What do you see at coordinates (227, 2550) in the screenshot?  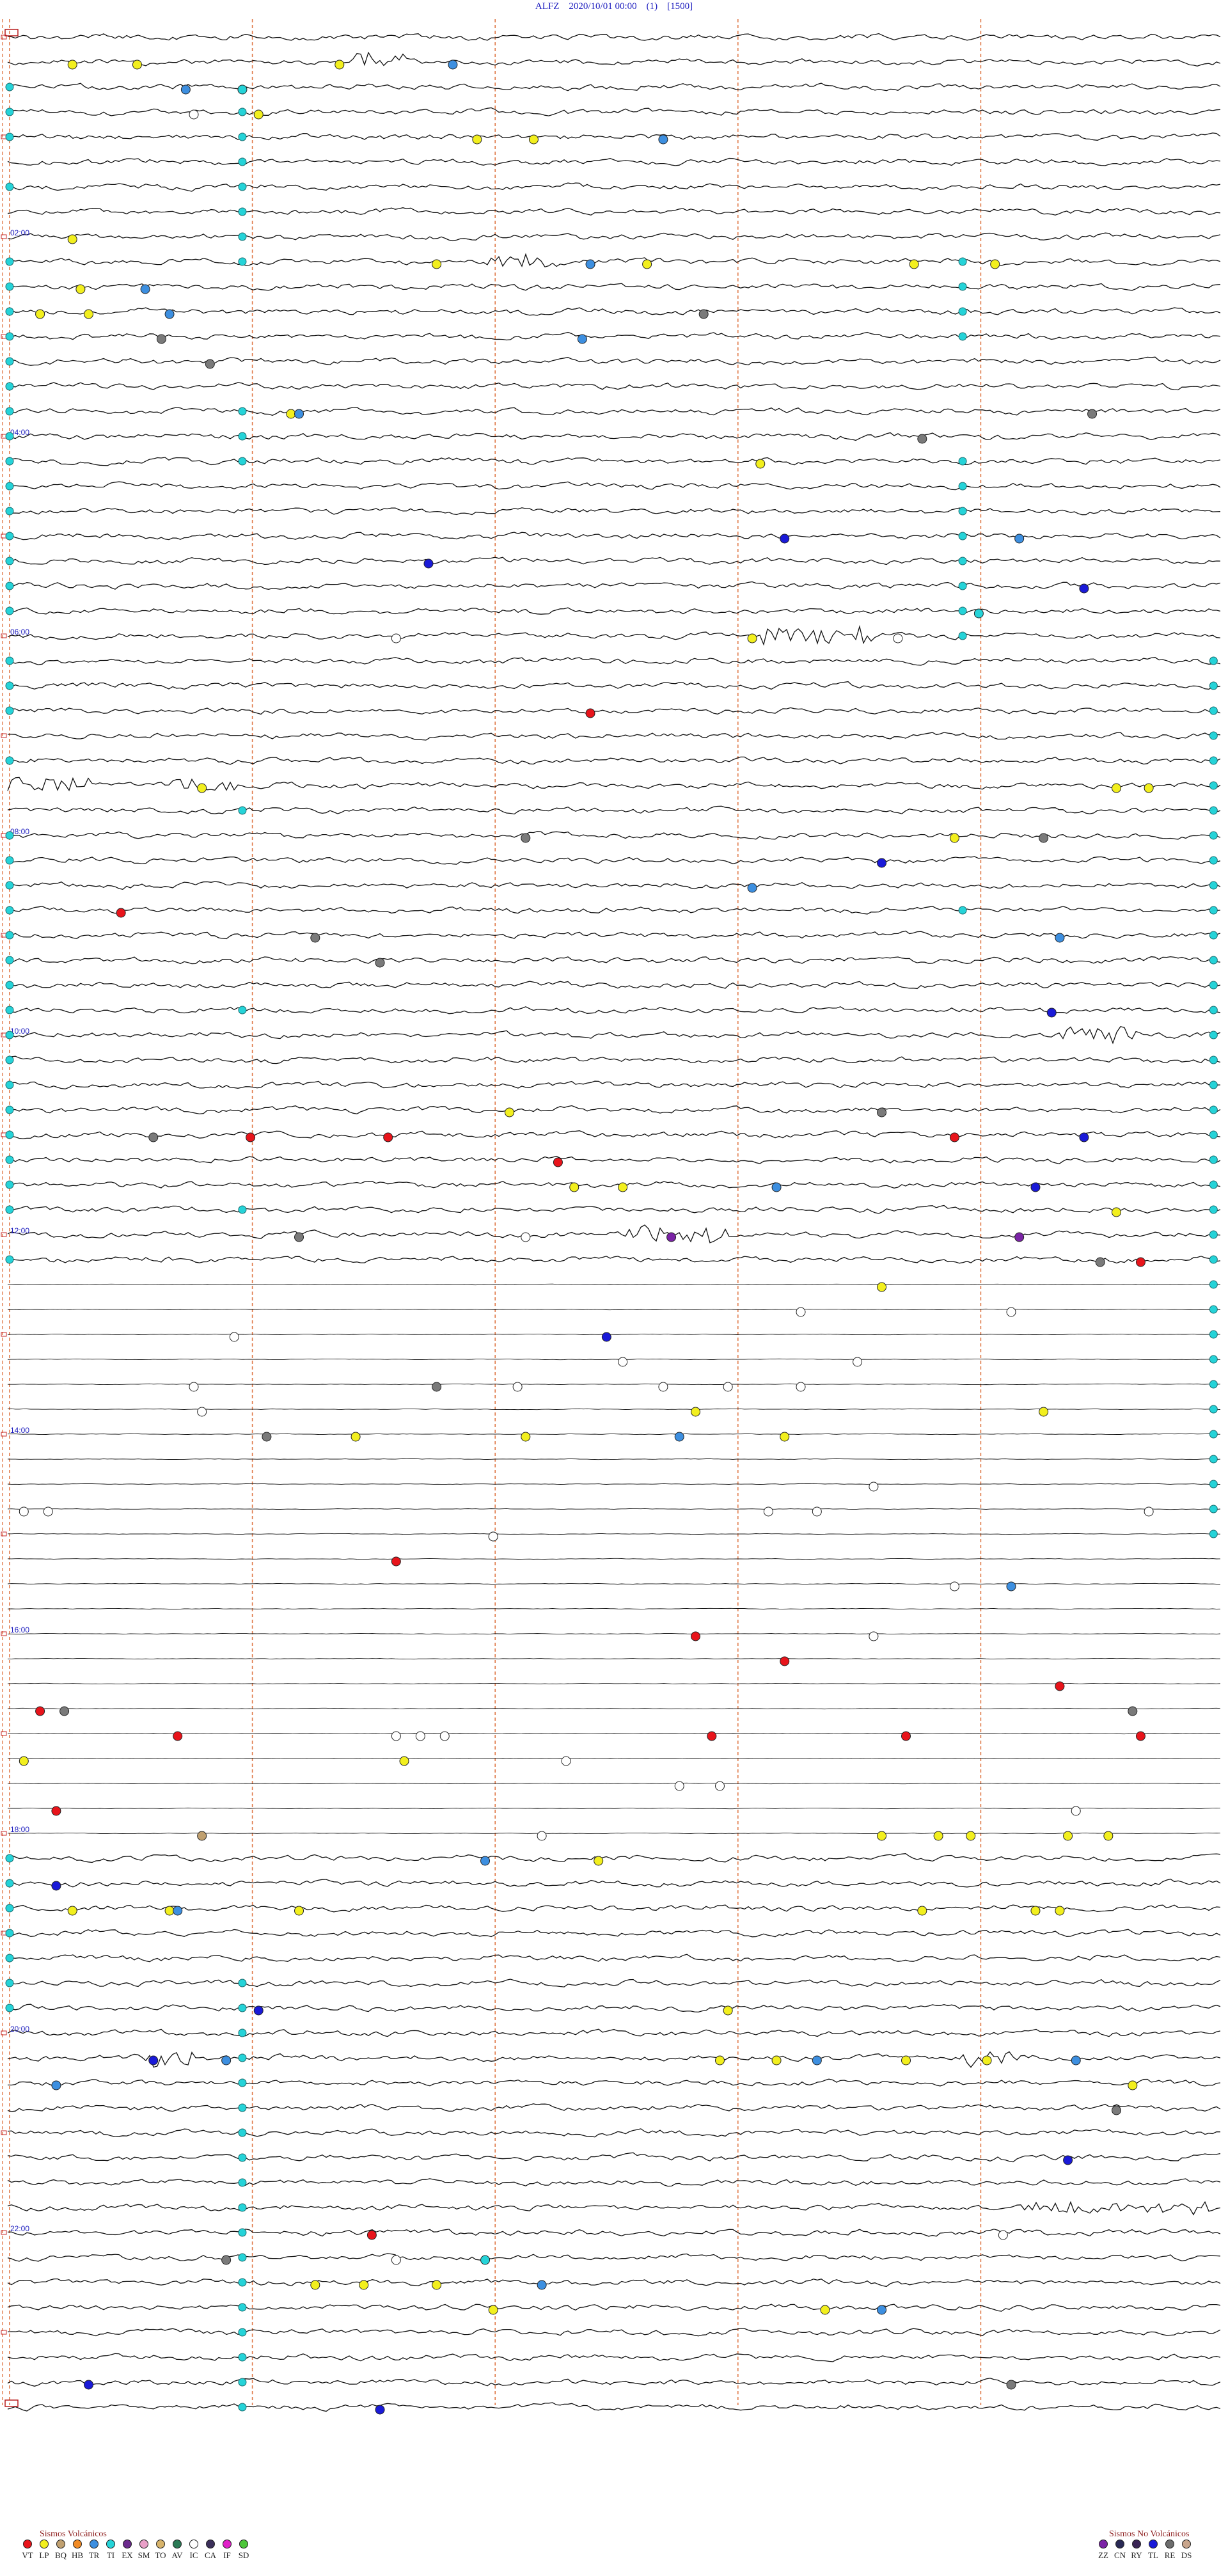 I see `legend-item-if: IF` at bounding box center [227, 2550].